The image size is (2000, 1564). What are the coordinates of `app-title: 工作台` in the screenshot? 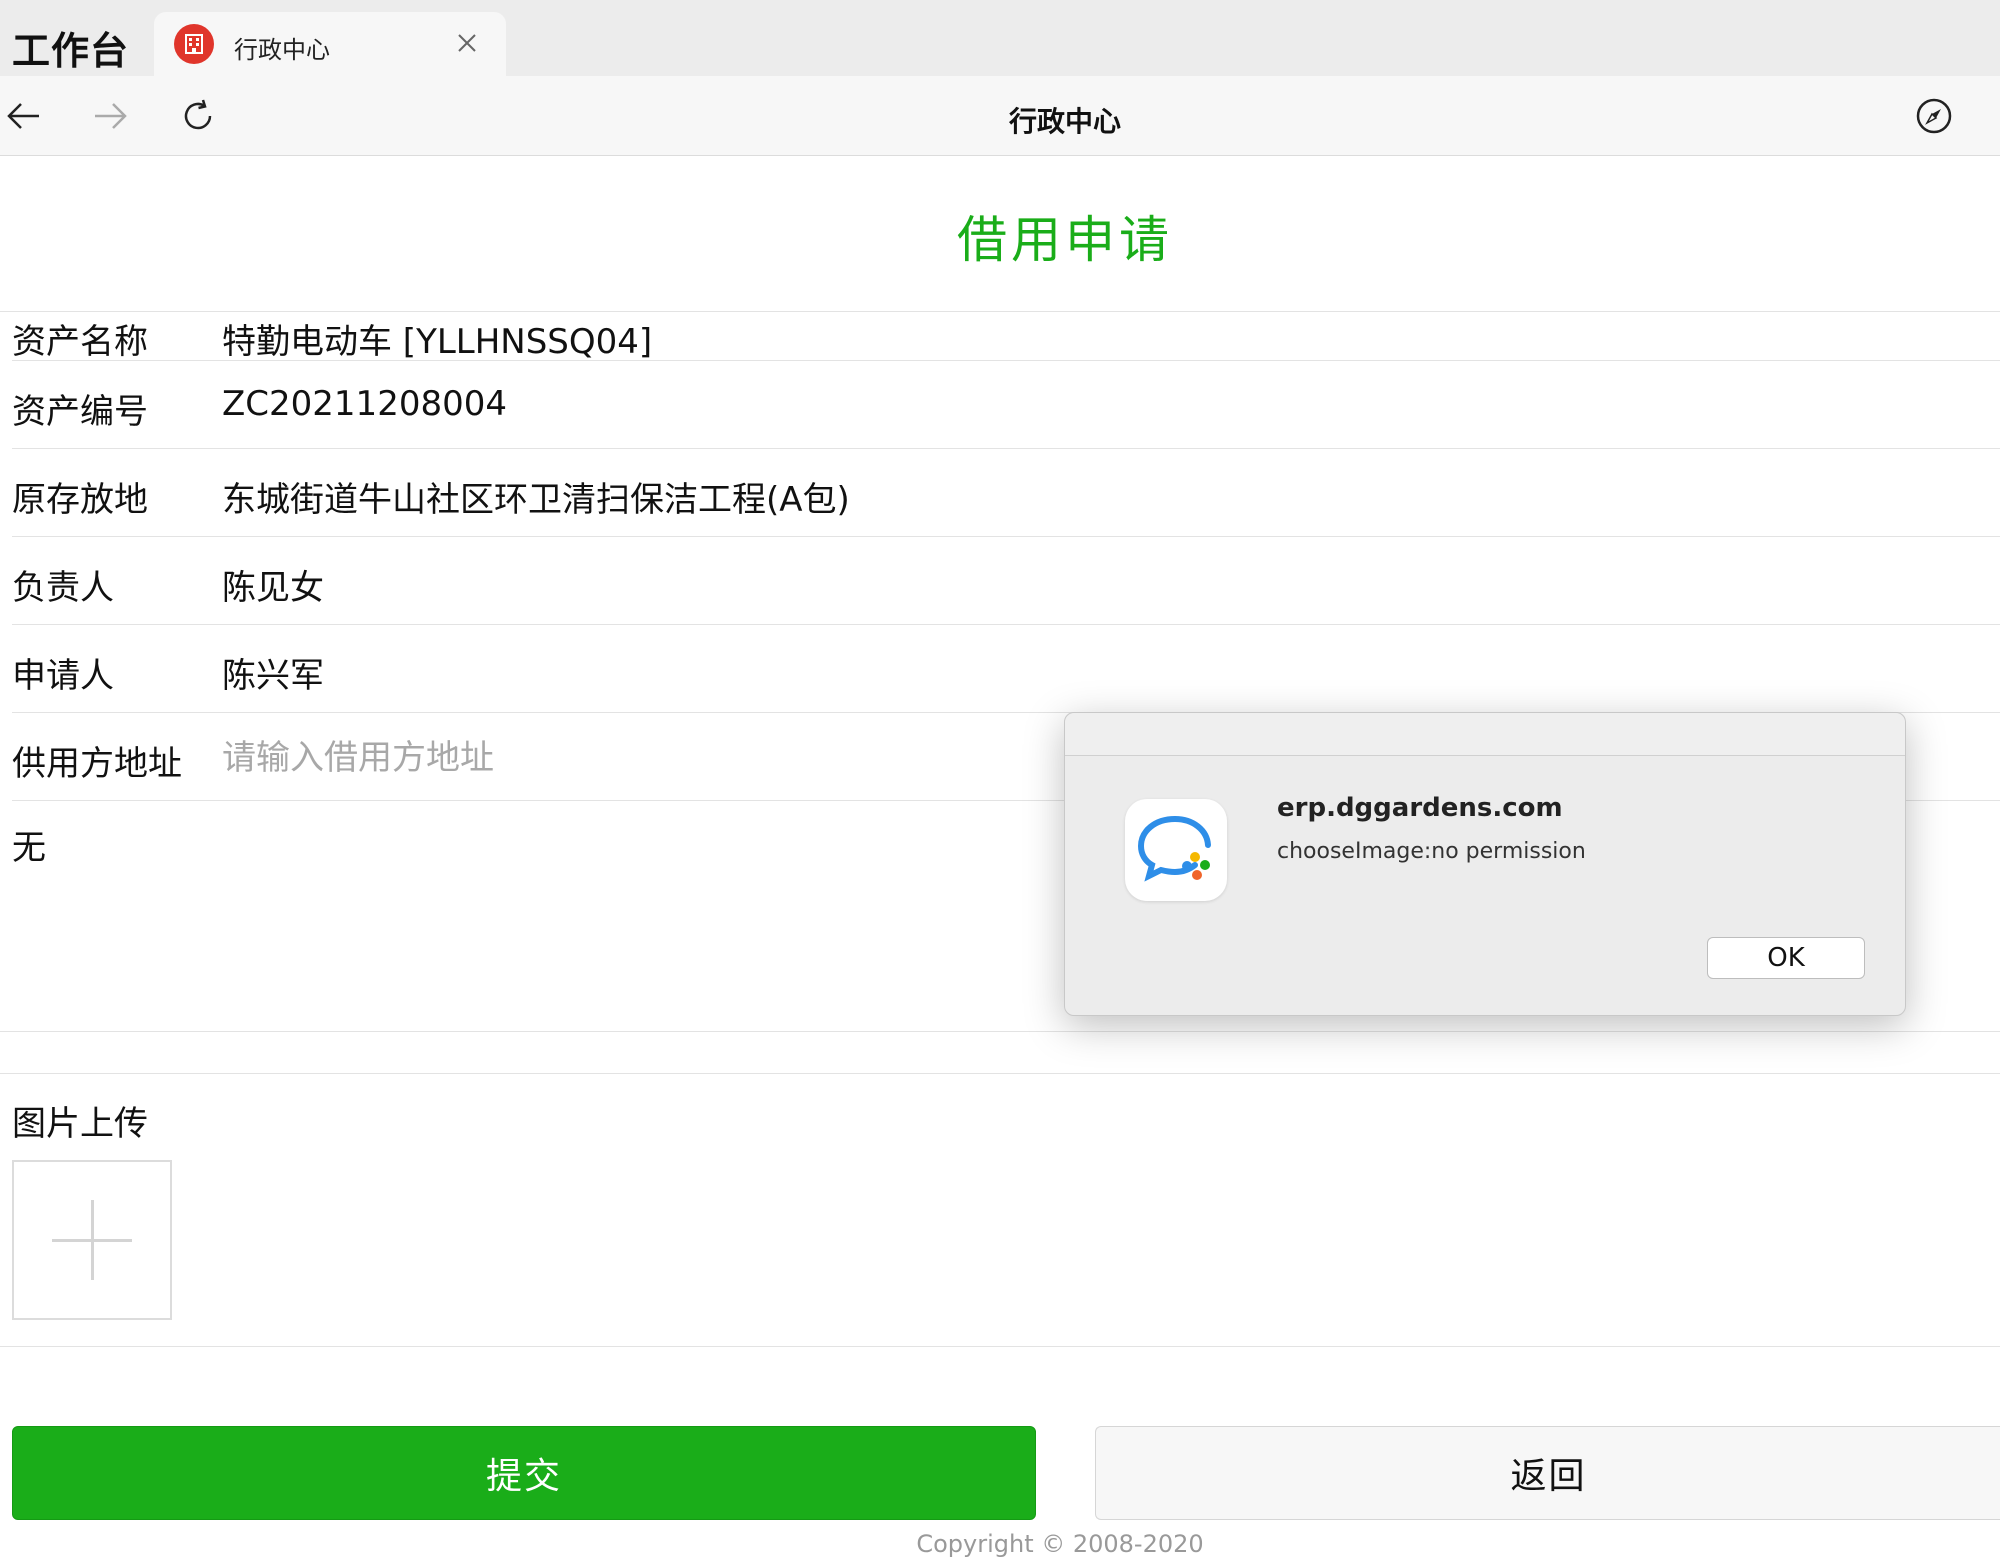 It's located at (71, 51).